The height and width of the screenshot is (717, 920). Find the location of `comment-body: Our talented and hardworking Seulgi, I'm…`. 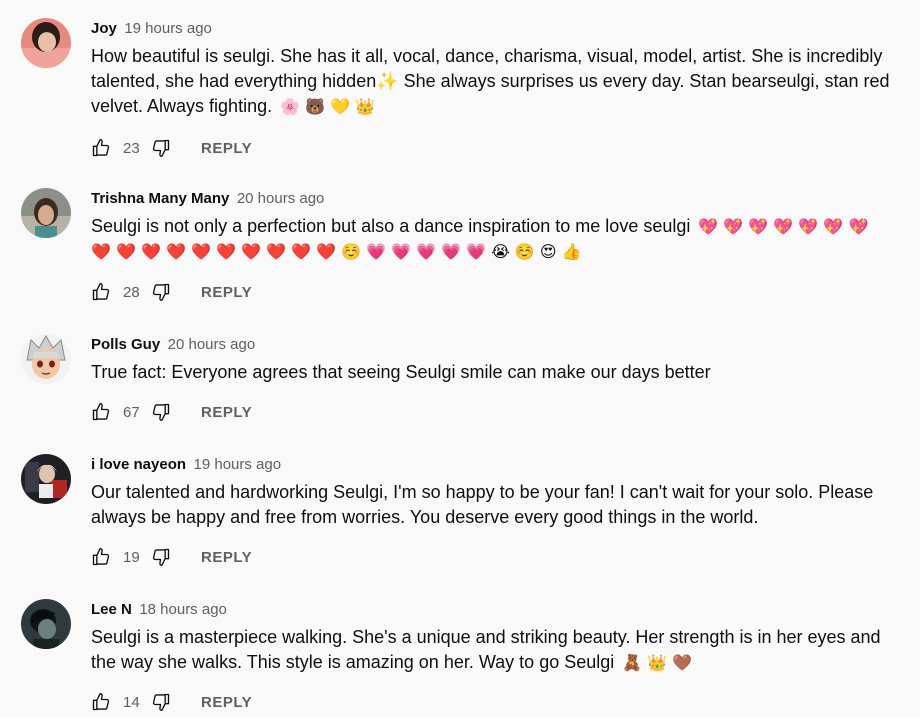

comment-body: Our talented and hardworking Seulgi, I'm… is located at coordinates (482, 504).